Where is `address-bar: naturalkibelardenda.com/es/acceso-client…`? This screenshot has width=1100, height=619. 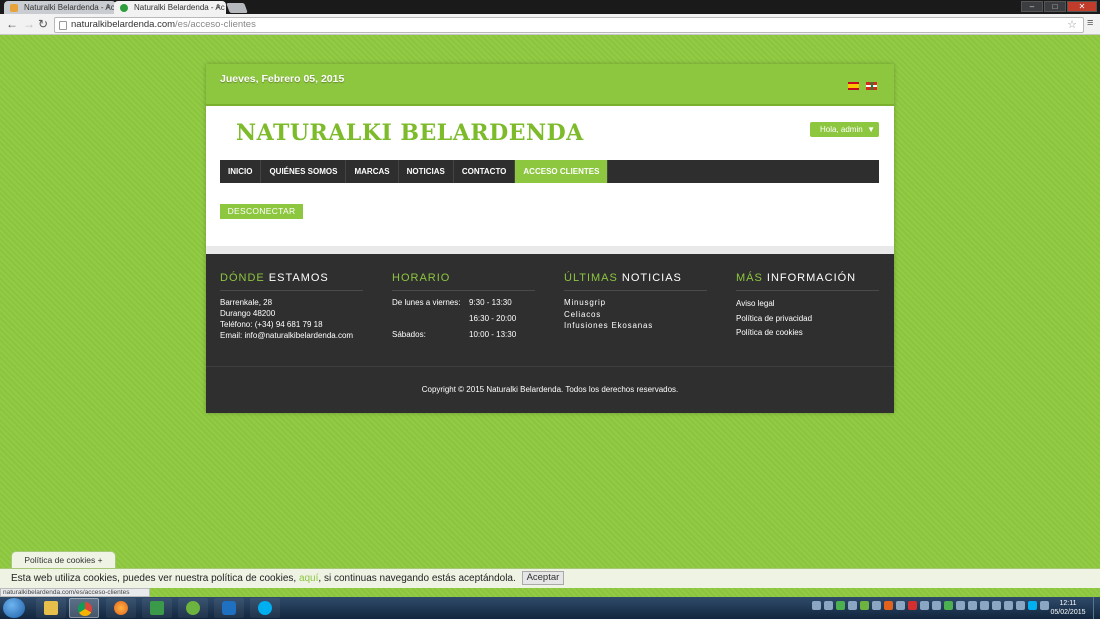
address-bar: naturalkibelardenda.com/es/acceso-client… is located at coordinates (569, 25).